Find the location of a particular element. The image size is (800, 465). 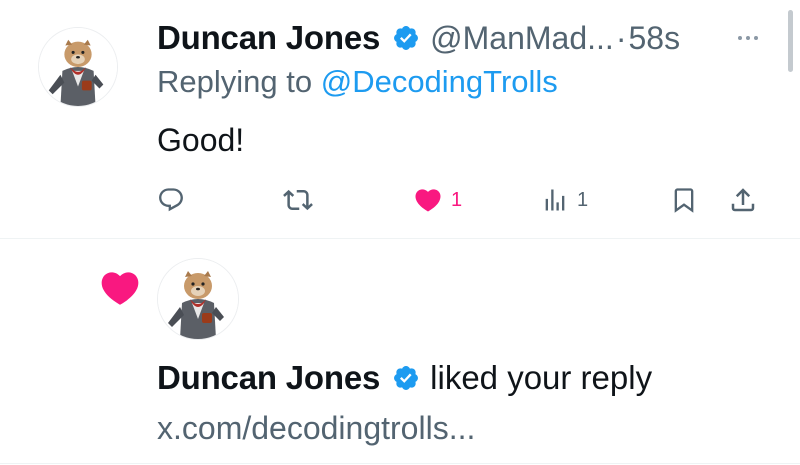

replying-to-label: Replying to is located at coordinates (235, 81).